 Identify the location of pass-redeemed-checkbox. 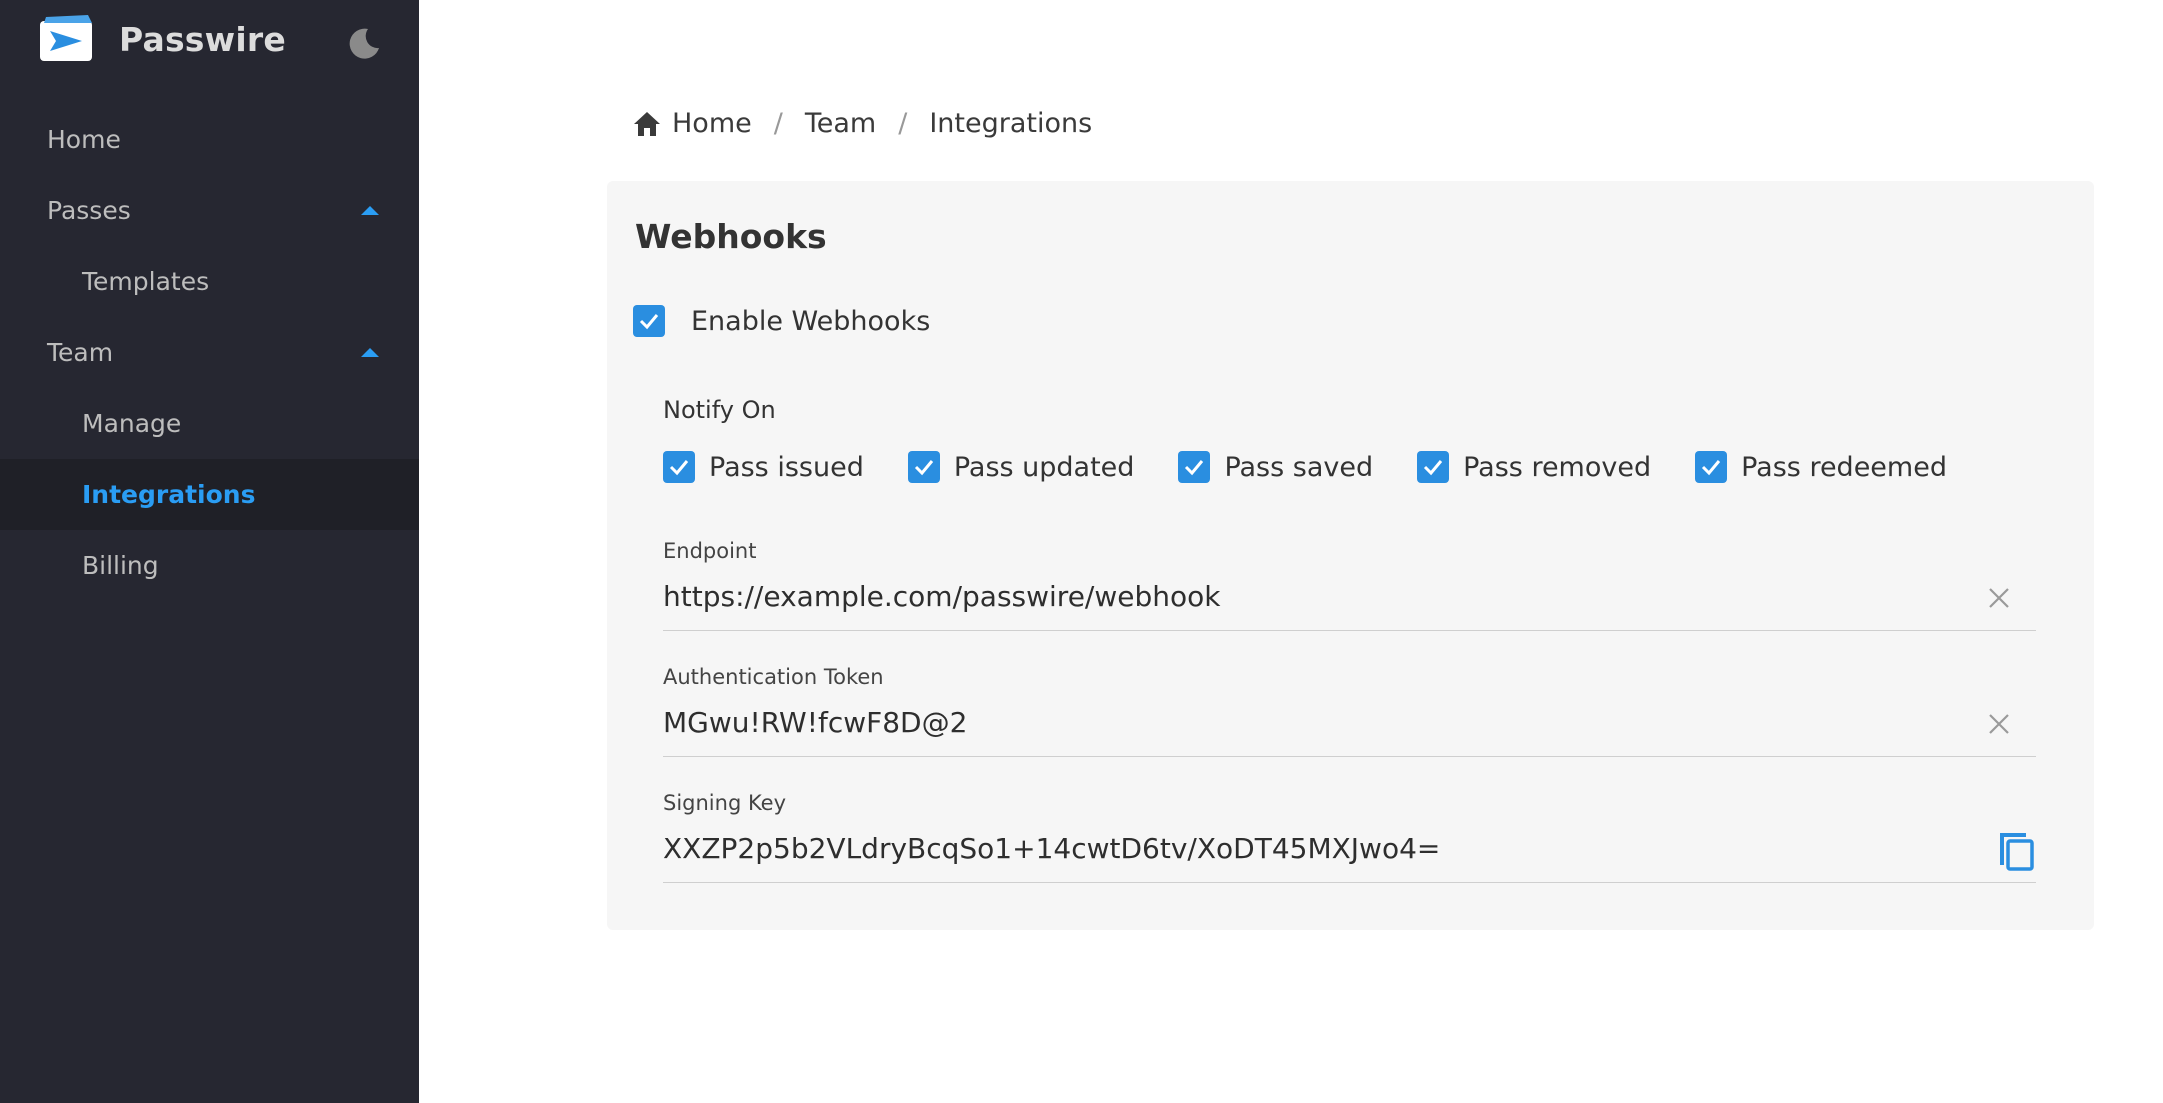
(1711, 467).